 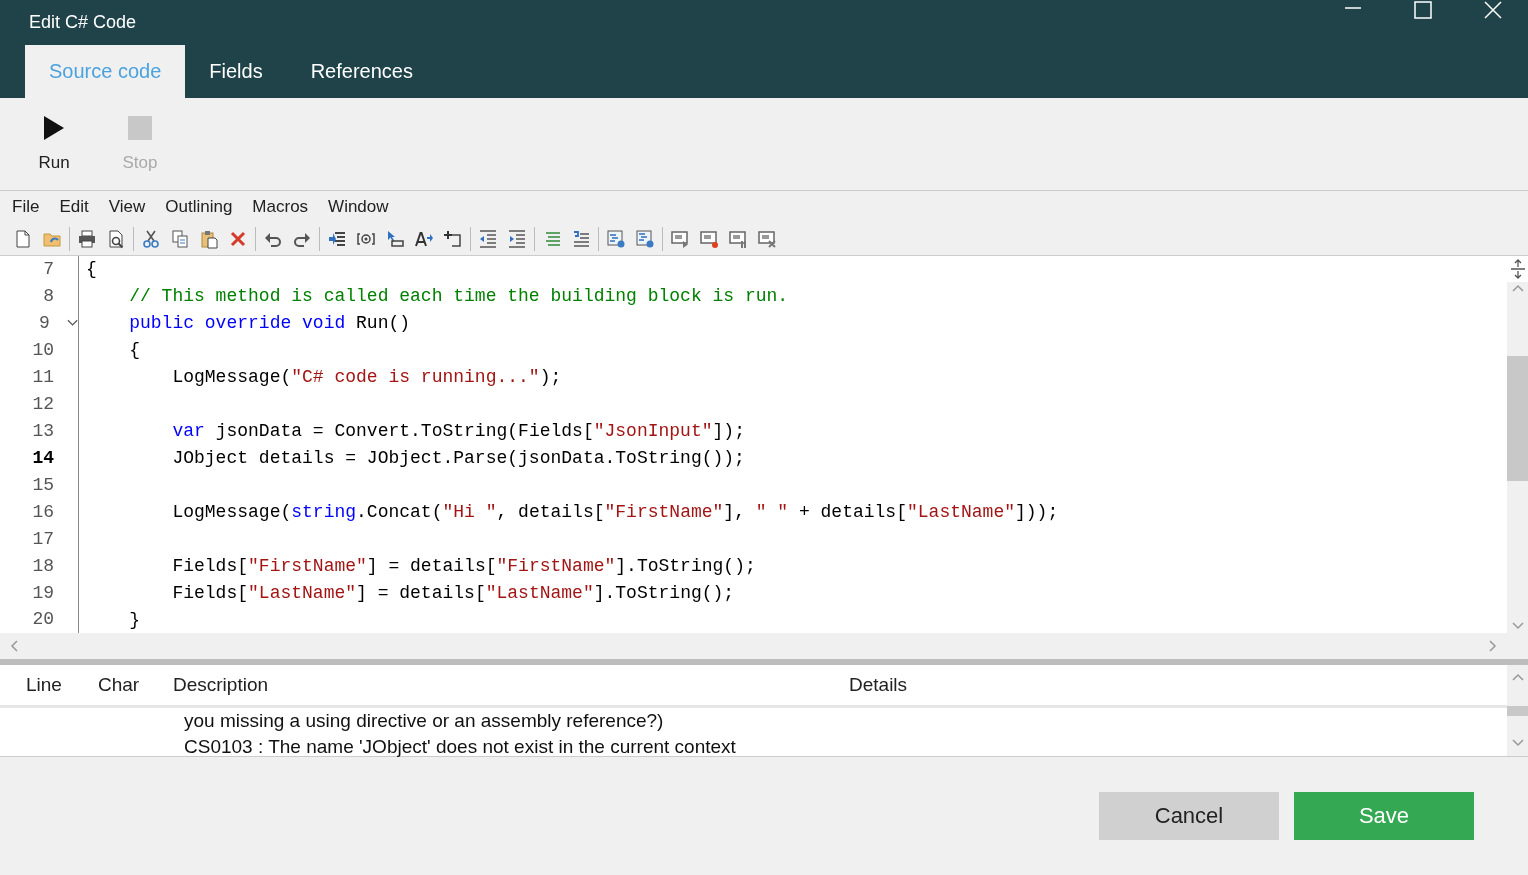 I want to click on line-number: 18, so click(x=42, y=565).